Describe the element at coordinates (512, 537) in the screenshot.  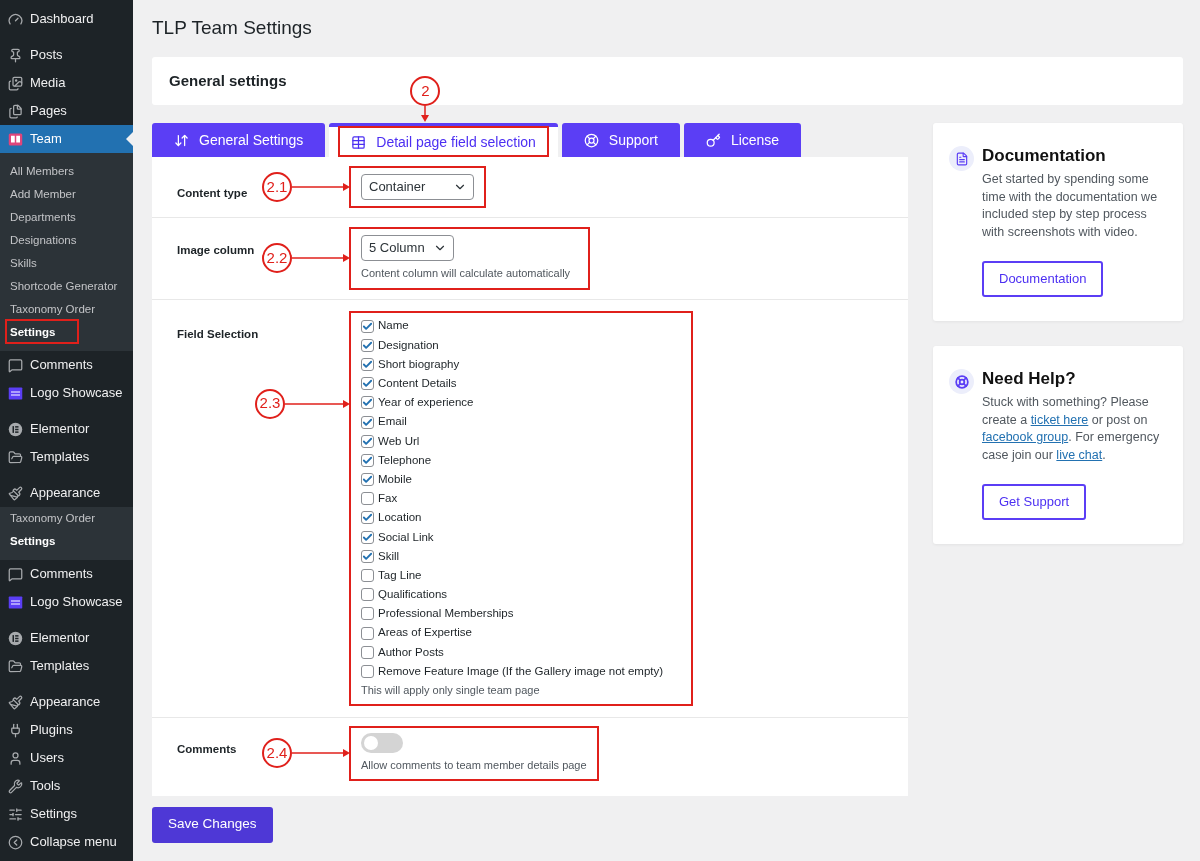
I see `checkbox-option: Social Link` at that location.